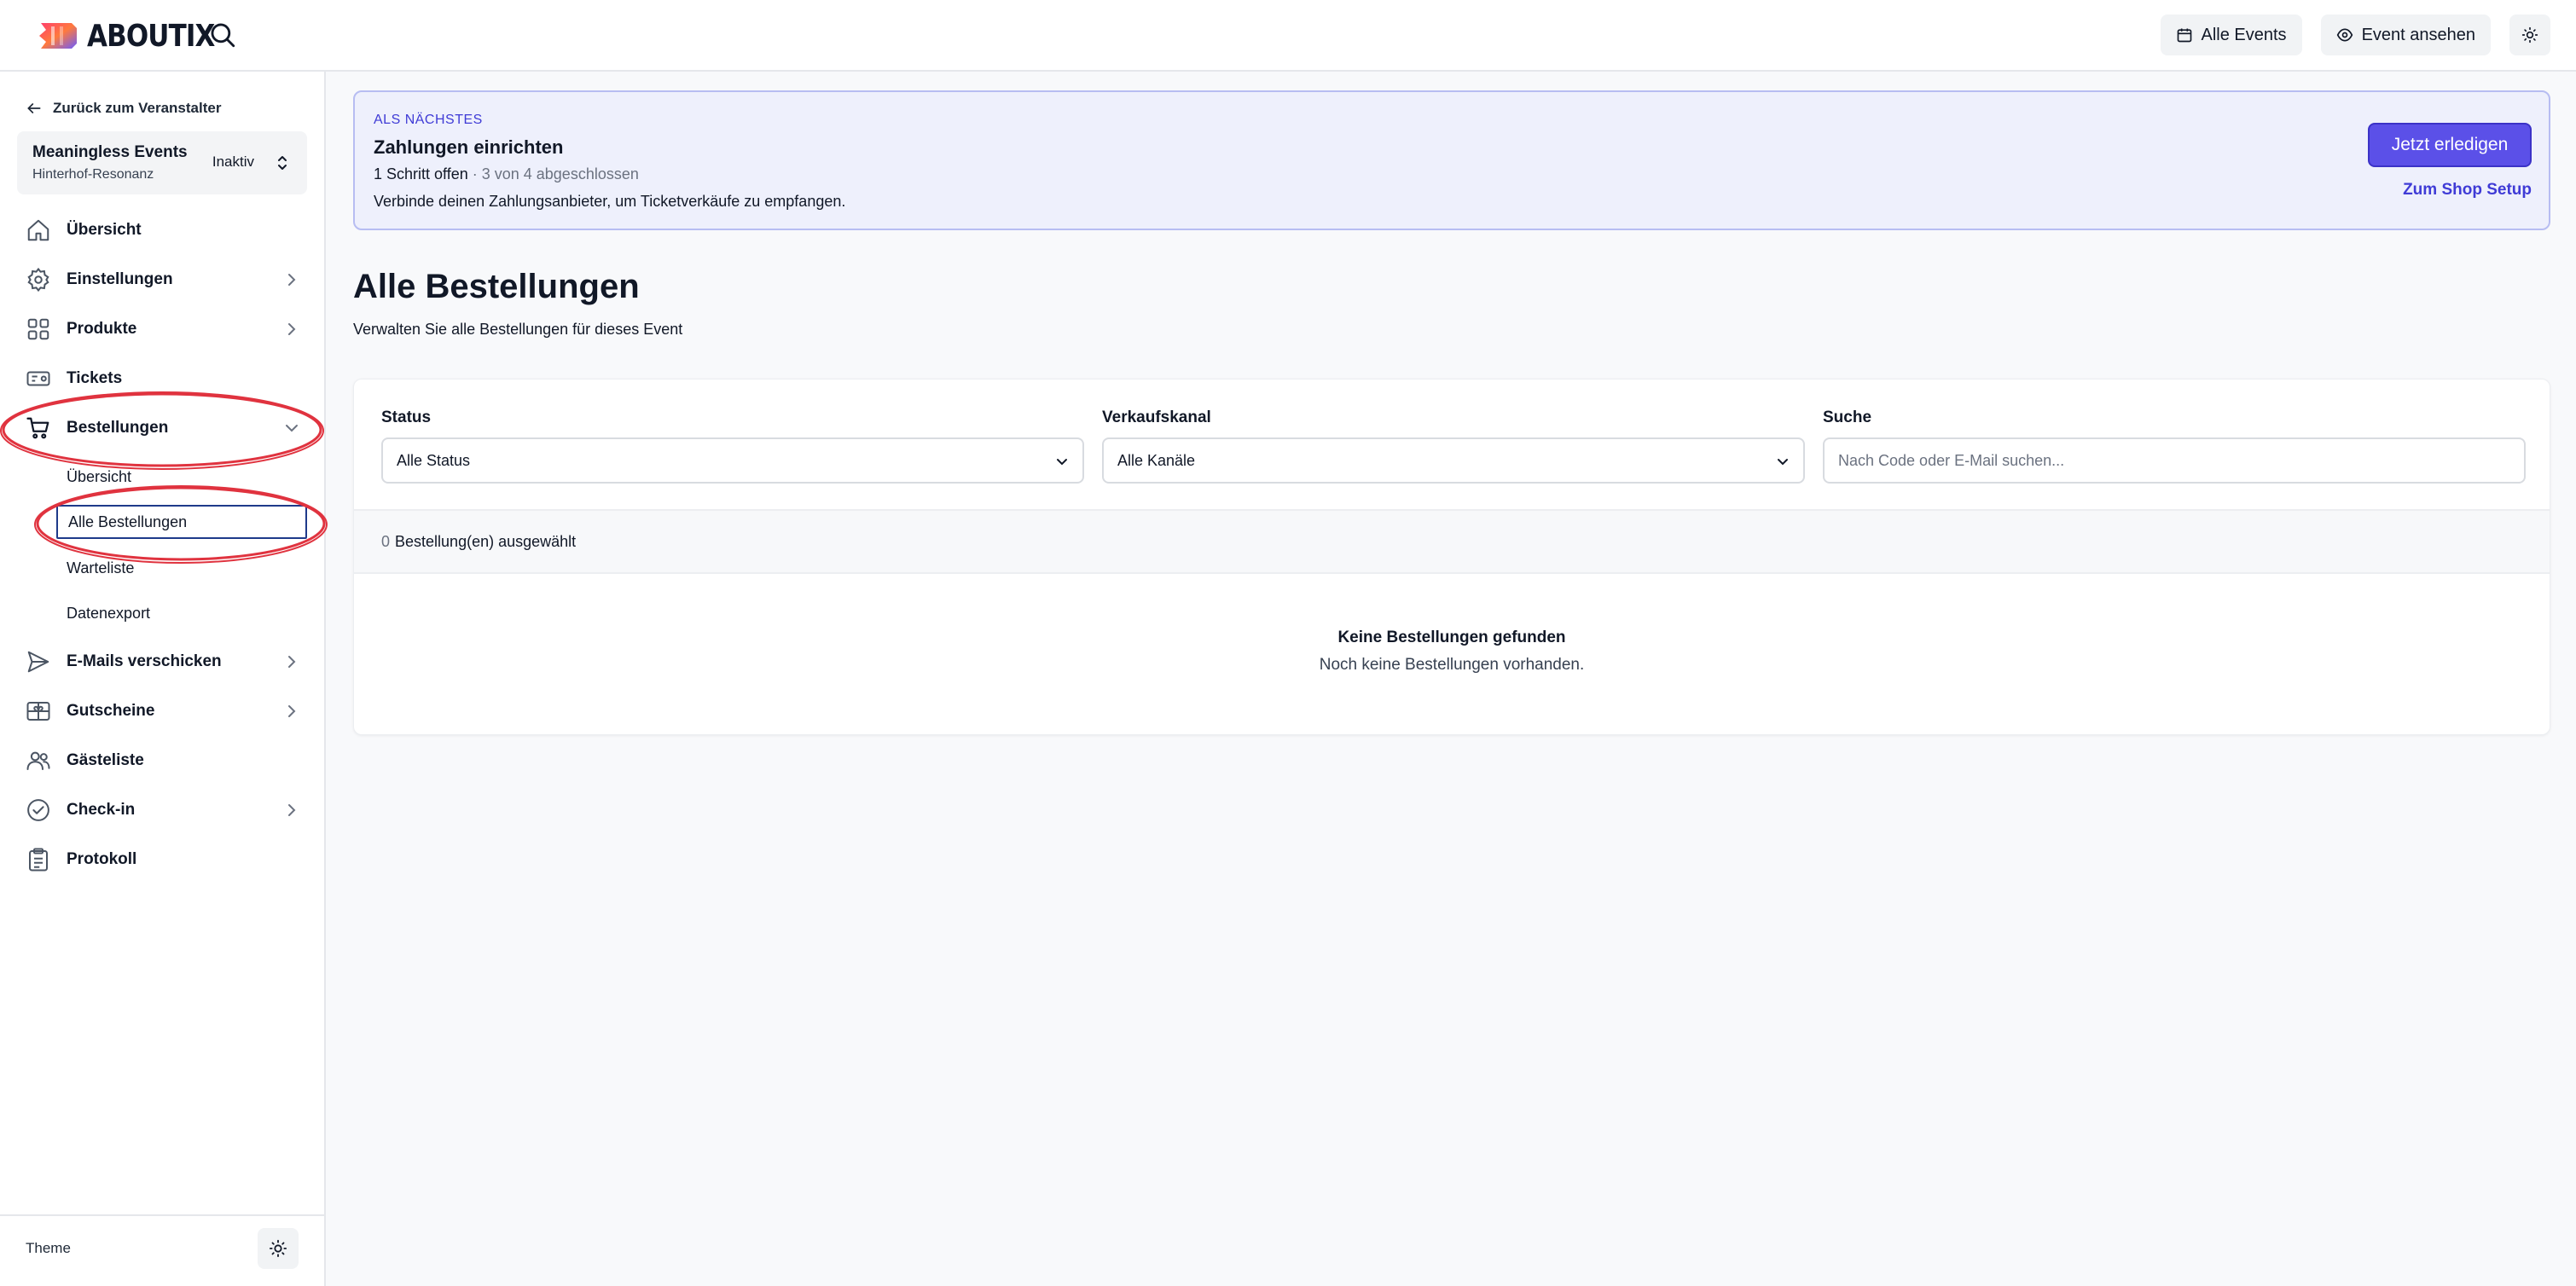  Describe the element at coordinates (38, 760) in the screenshot. I see `users-icon` at that location.